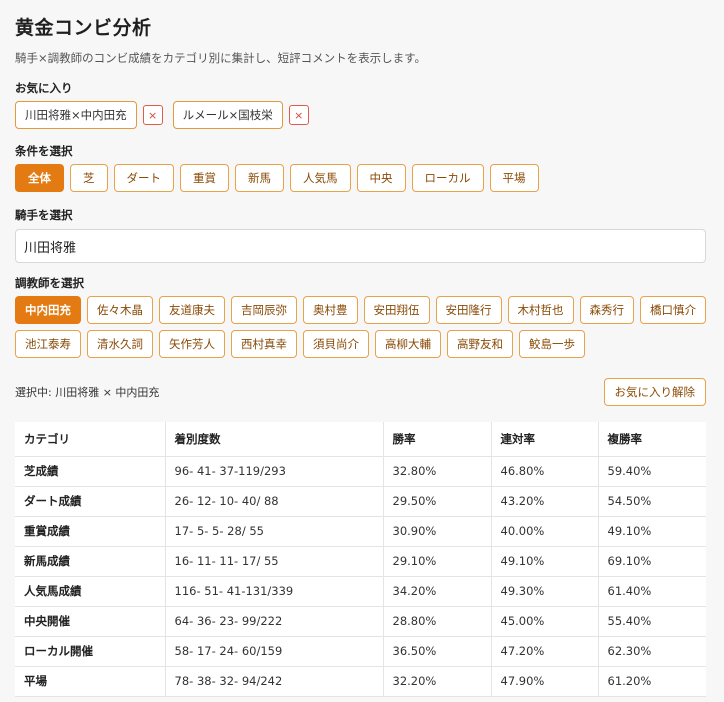  Describe the element at coordinates (48, 310) in the screenshot. I see `trainer-chip: 中内田充` at that location.